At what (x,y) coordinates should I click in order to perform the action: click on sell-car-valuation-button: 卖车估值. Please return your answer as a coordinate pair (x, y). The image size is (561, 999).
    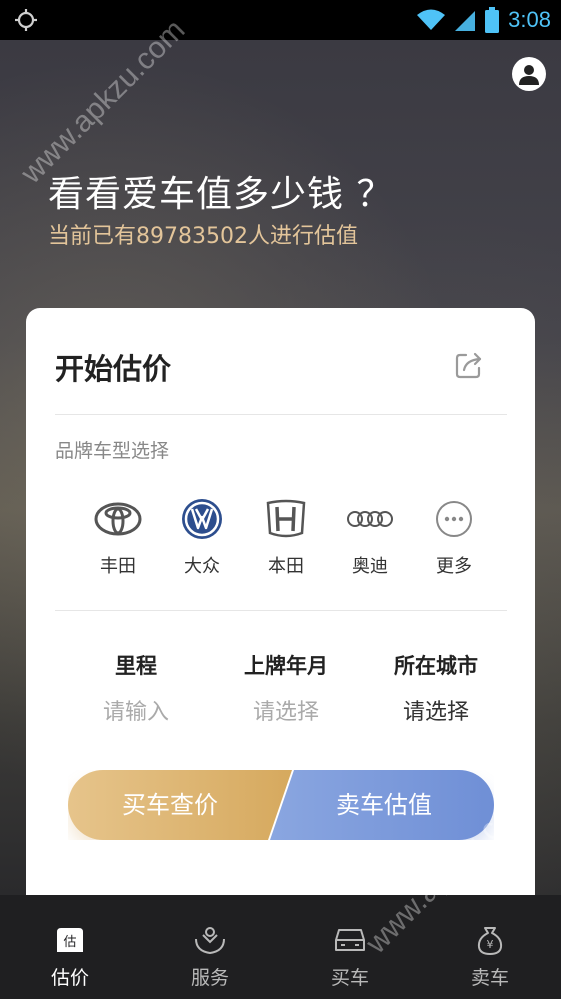
    Looking at the image, I should click on (382, 805).